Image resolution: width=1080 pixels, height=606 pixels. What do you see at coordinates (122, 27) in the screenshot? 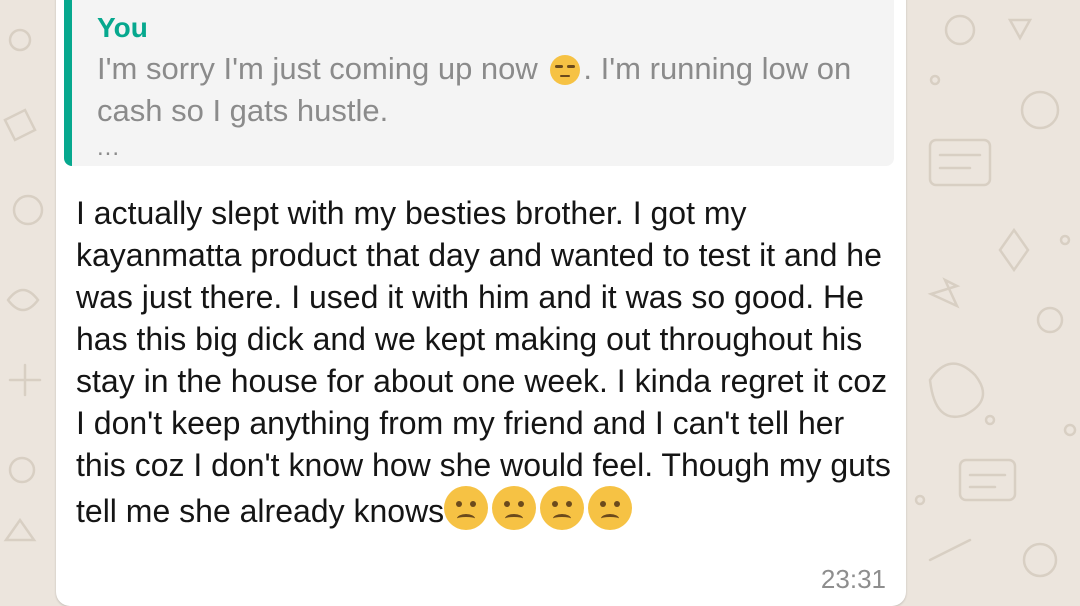
I see `quote-author: You` at bounding box center [122, 27].